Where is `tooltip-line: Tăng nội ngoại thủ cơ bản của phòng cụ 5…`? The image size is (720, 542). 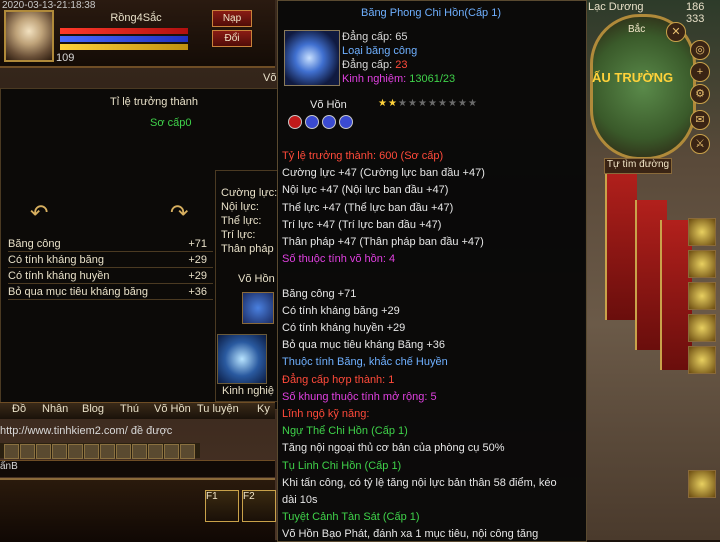
tooltip-line: Tăng nội ngoại thủ cơ bản của phòng cụ 5… is located at coordinates (393, 448).